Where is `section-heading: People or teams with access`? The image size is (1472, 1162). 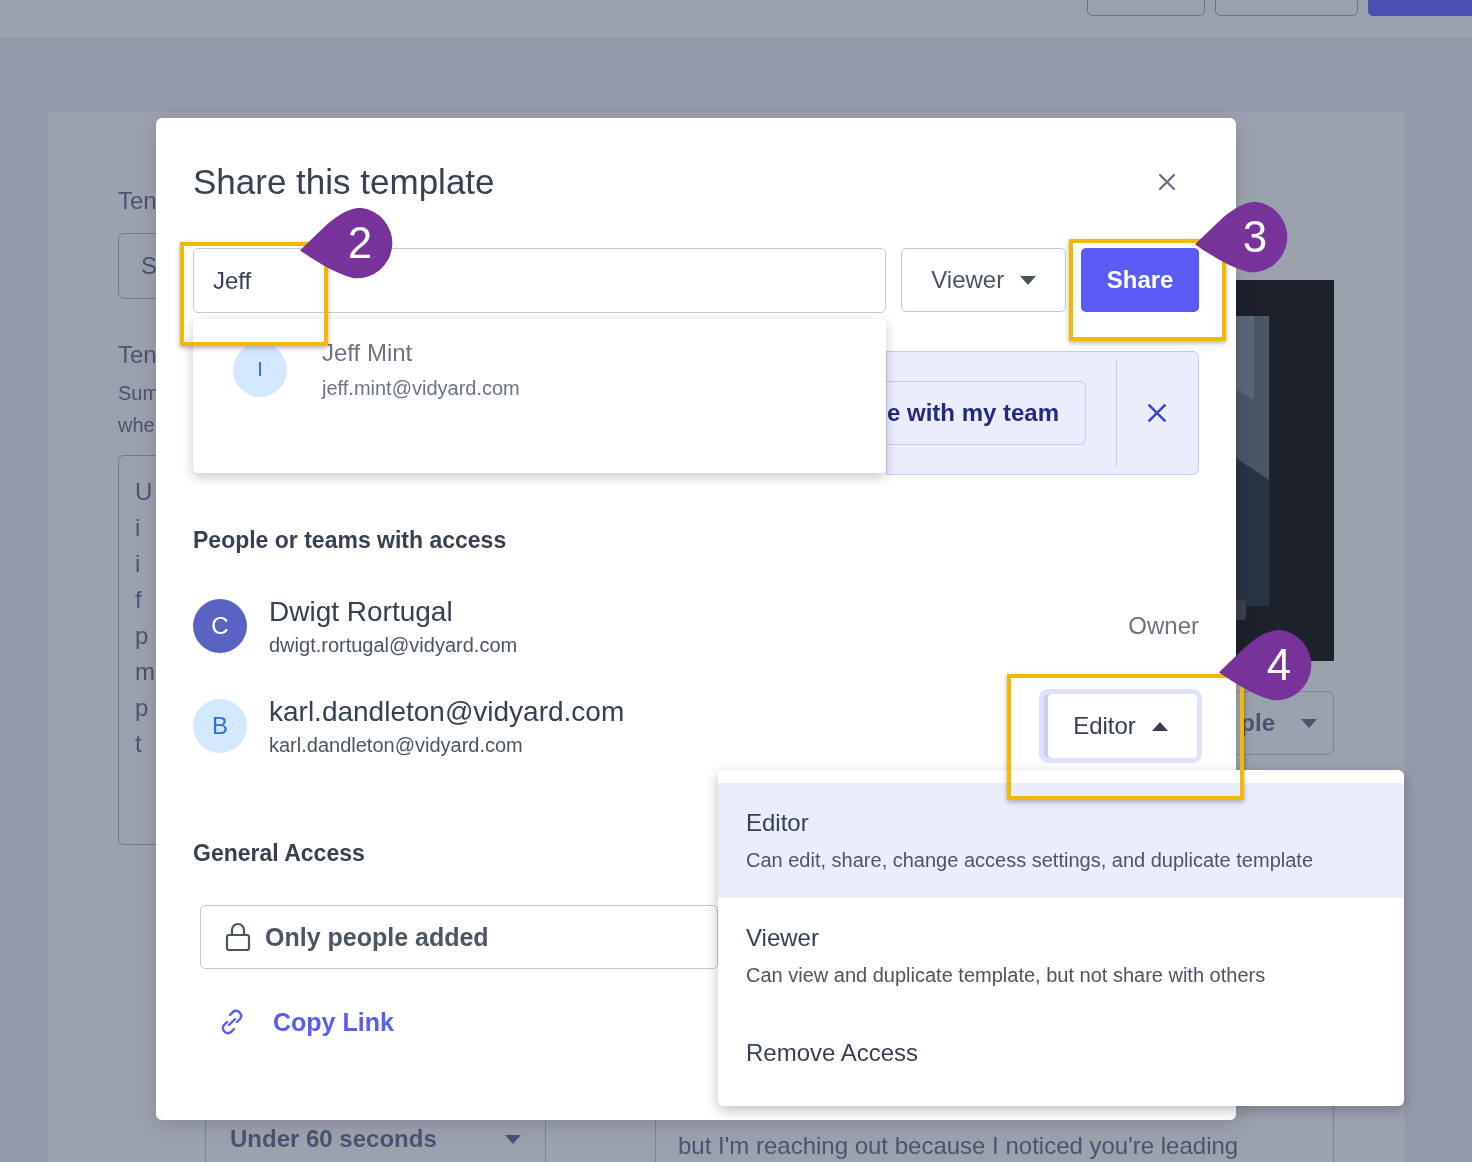
section-heading: People or teams with access is located at coordinates (350, 540).